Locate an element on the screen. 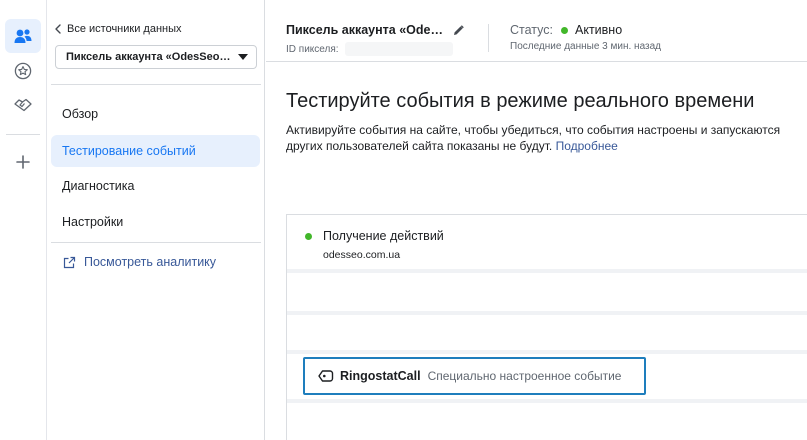 The image size is (807, 440). receiving-activity-row: Получение действий odesseo.com.ua is located at coordinates (547, 242).